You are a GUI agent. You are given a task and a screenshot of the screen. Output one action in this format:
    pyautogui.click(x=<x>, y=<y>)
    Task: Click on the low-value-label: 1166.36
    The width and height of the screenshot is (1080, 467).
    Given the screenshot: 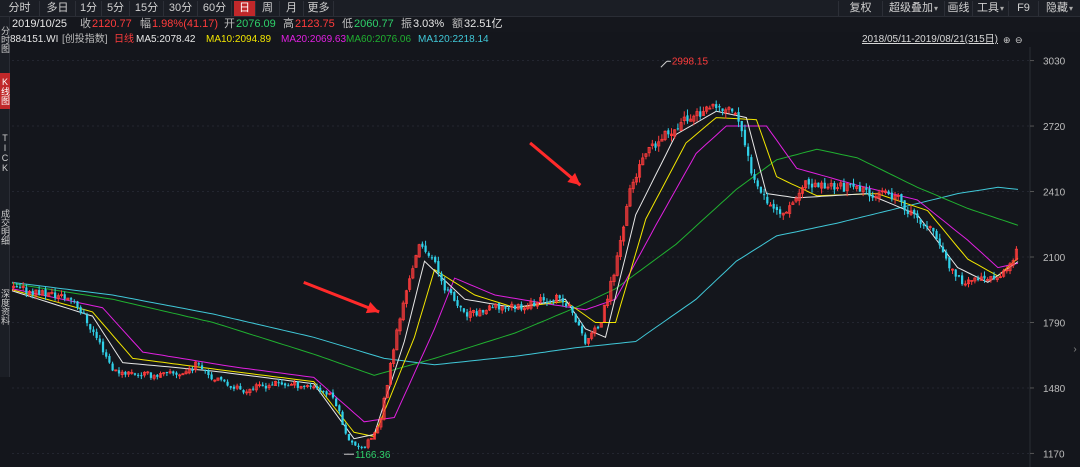 What is the action you would take?
    pyautogui.click(x=373, y=455)
    